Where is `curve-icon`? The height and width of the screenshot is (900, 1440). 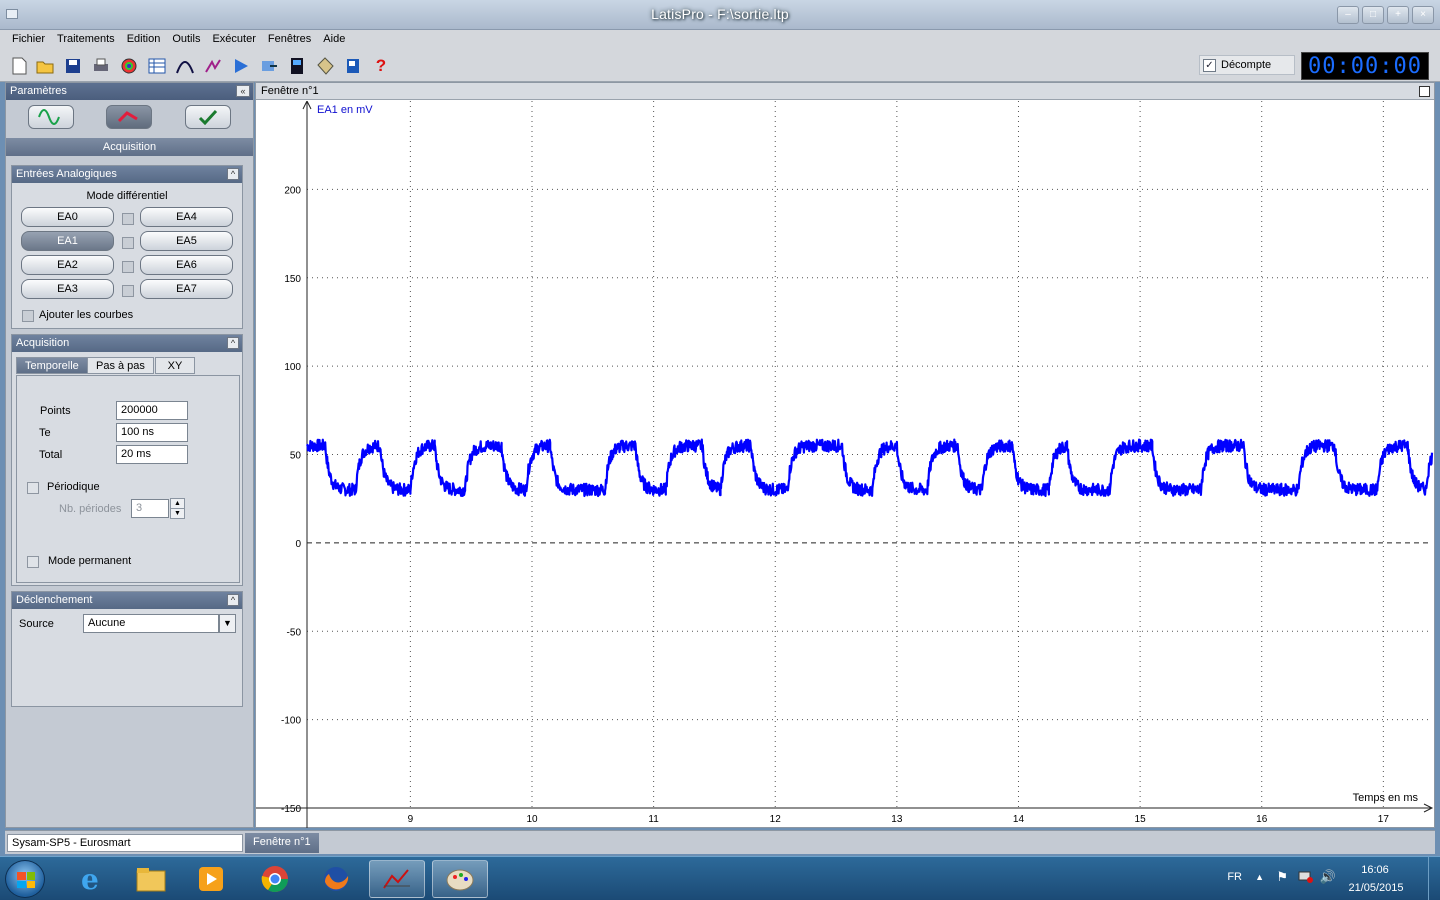
curve-icon is located at coordinates (185, 66).